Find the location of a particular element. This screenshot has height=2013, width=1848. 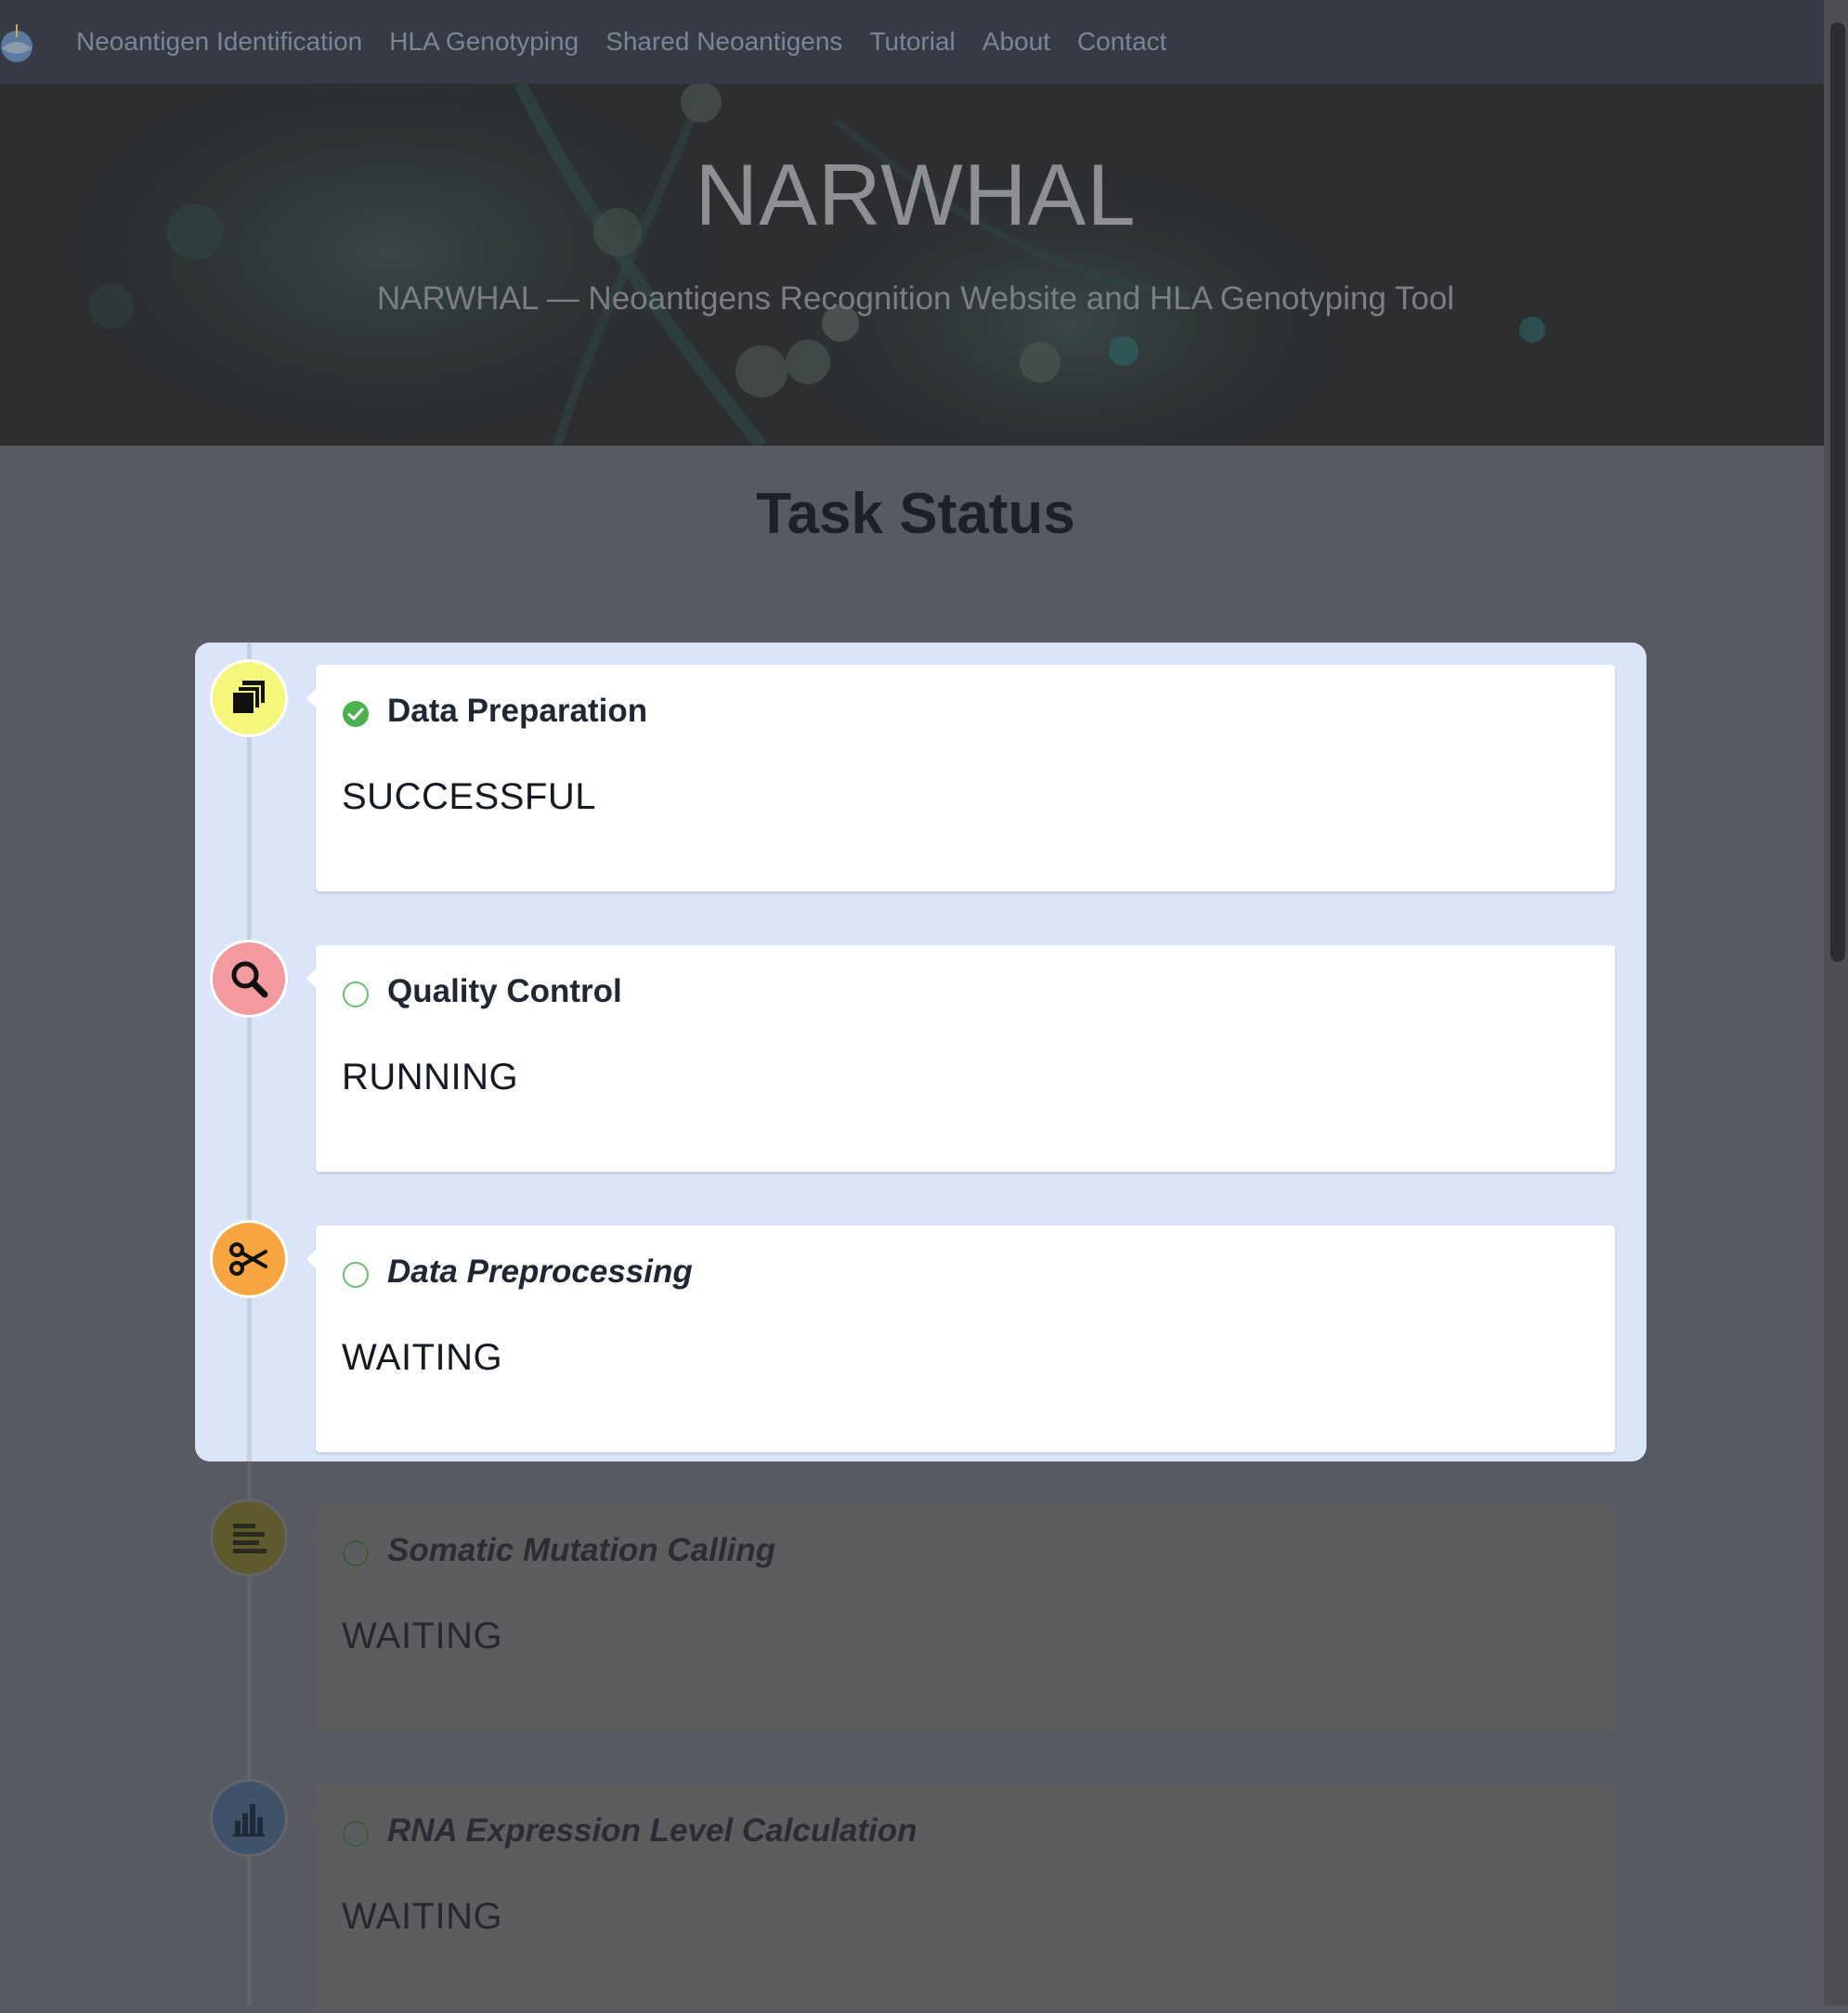

align-left-icon is located at coordinates (249, 1538).